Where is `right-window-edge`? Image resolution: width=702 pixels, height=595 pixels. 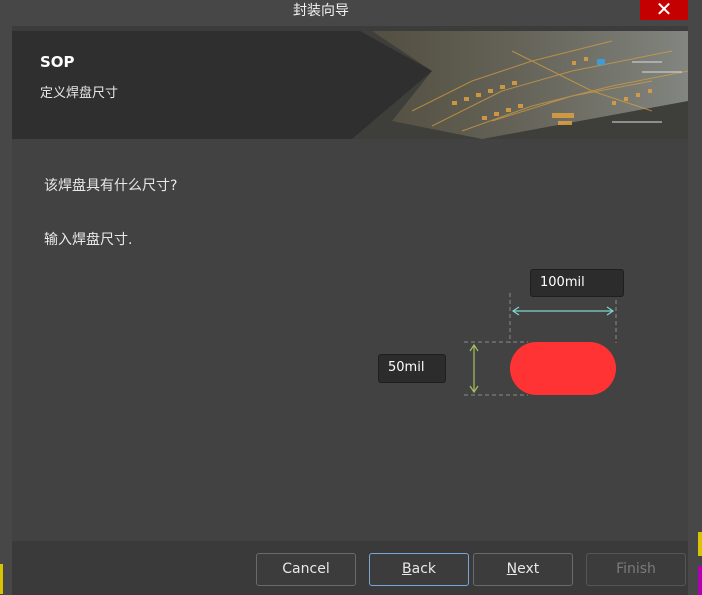 right-window-edge is located at coordinates (695, 297).